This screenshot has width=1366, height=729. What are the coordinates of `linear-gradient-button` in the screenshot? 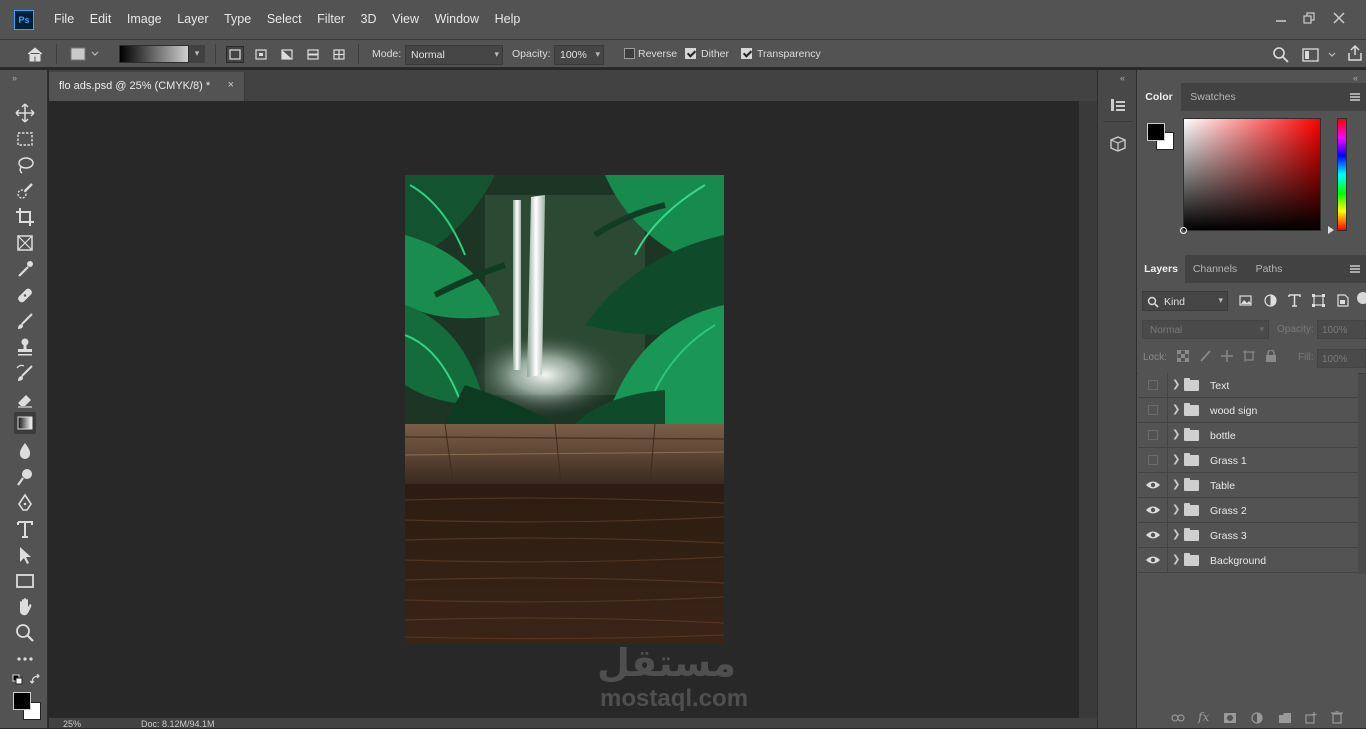 It's located at (235, 54).